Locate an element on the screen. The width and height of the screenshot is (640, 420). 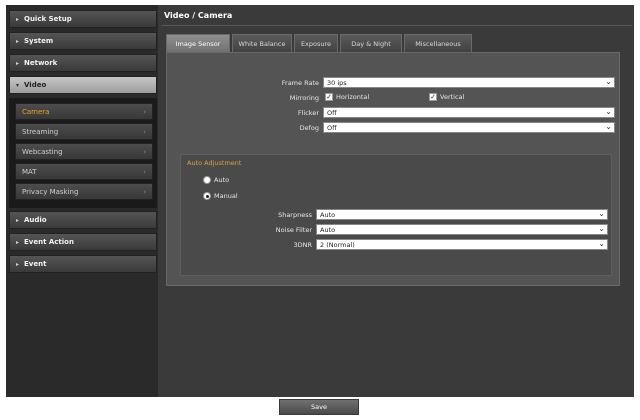
defog-label: Defog is located at coordinates (309, 128).